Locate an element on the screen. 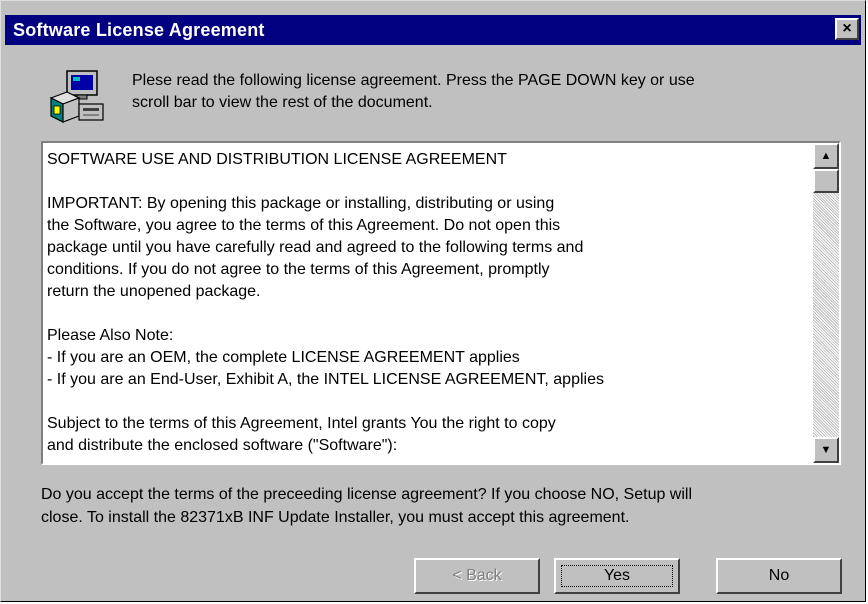 This screenshot has height=604, width=868. no-button: No is located at coordinates (779, 576).